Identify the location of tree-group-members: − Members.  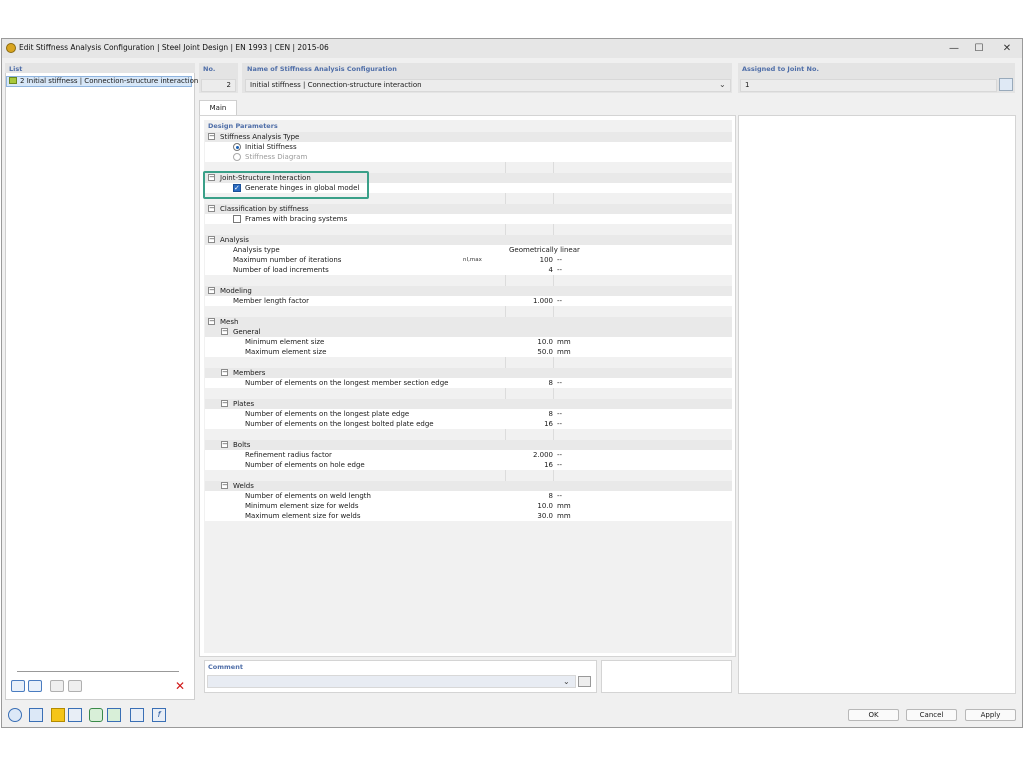
(468, 373).